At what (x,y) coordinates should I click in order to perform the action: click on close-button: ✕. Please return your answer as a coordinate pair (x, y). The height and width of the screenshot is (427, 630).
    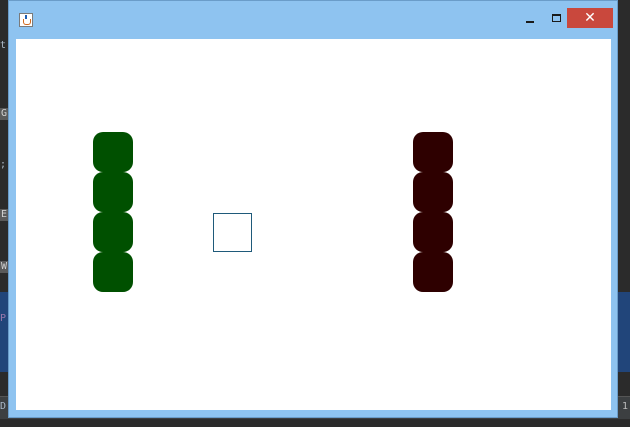
    Looking at the image, I should click on (590, 18).